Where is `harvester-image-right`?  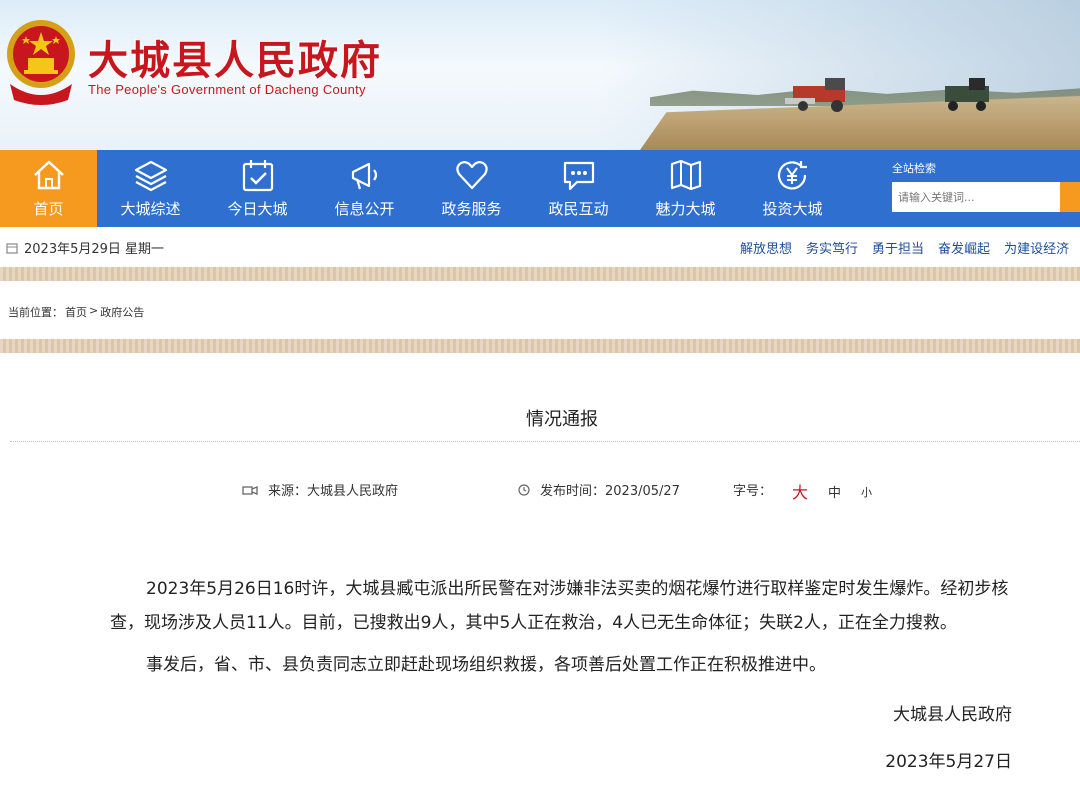
harvester-image-right is located at coordinates (967, 94).